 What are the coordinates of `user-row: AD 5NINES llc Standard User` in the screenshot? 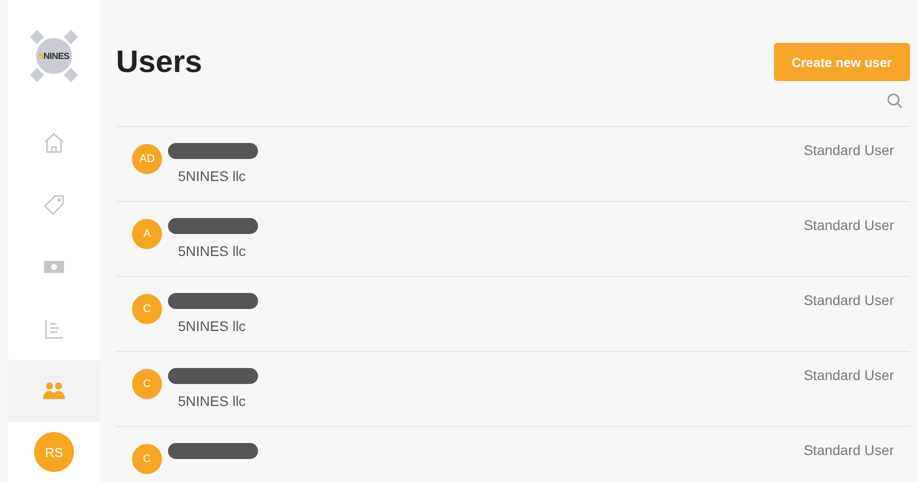 It's located at (513, 163).